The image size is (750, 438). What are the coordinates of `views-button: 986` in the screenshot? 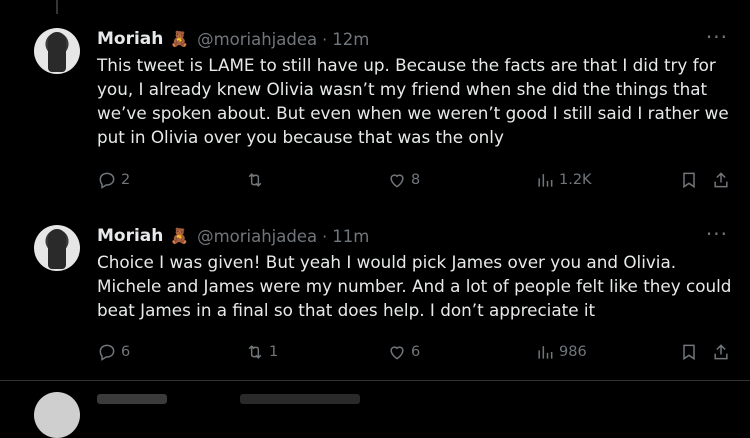 It's located at (561, 352).